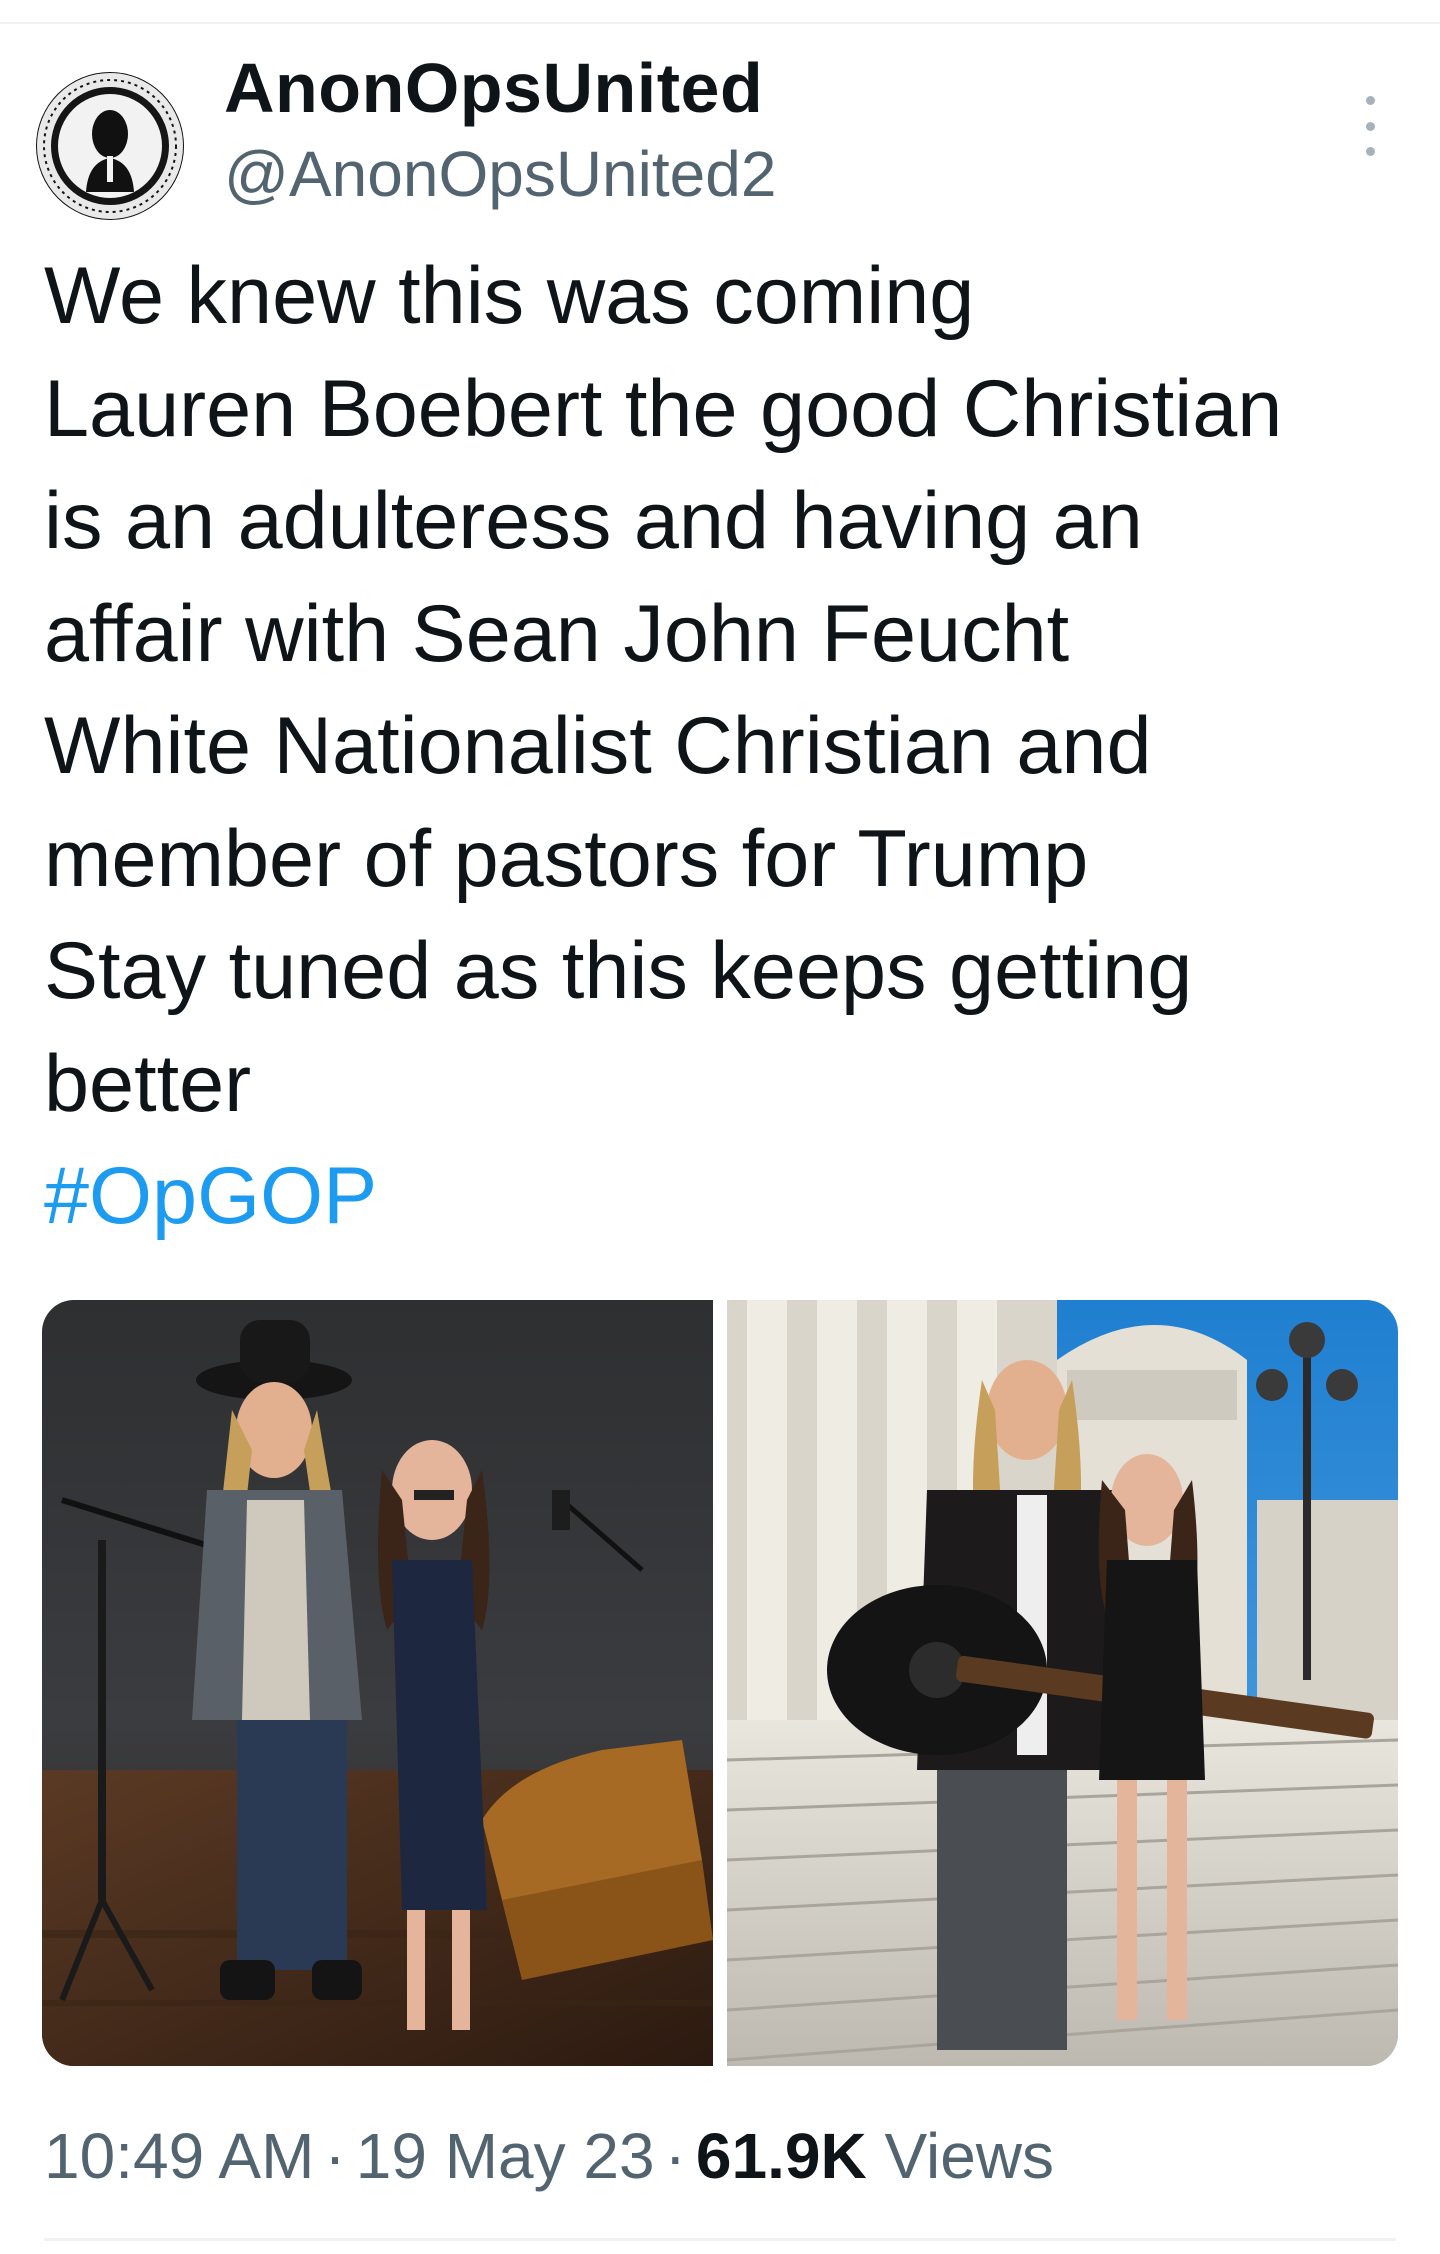 The height and width of the screenshot is (2254, 1440). Describe the element at coordinates (566, 858) in the screenshot. I see `tweet-text-line: member of pastors for Trump` at that location.